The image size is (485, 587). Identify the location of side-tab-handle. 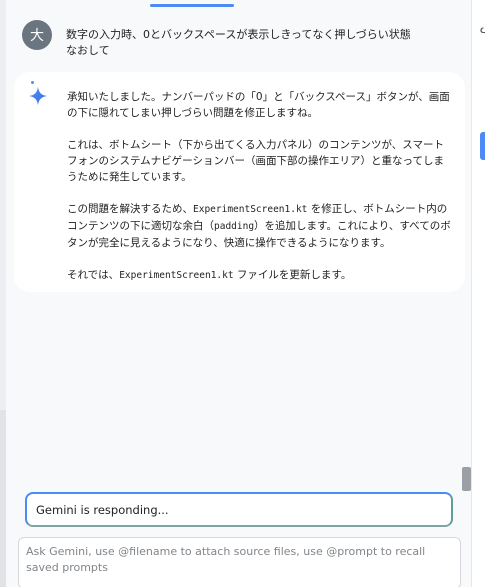
(482, 146).